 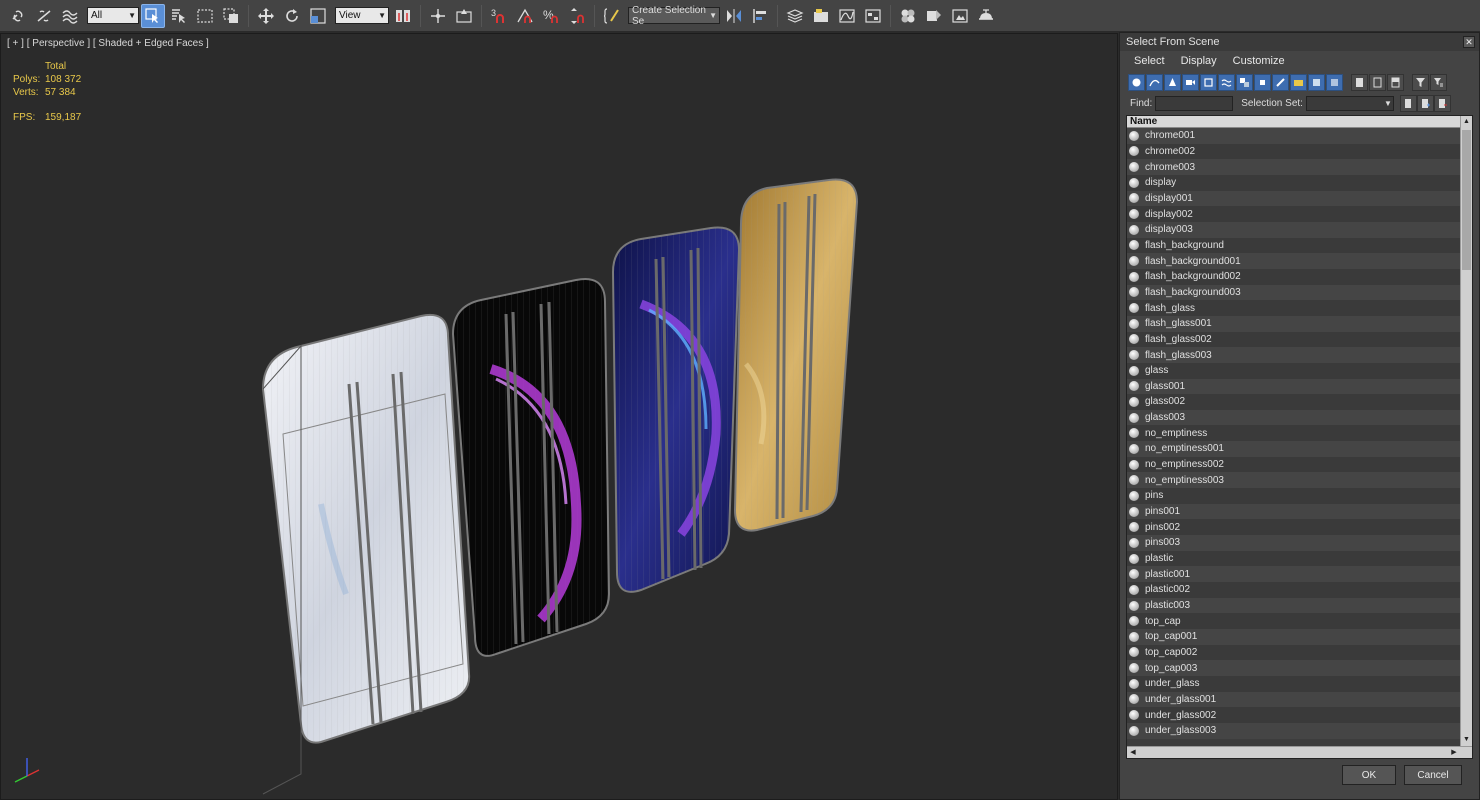 What do you see at coordinates (1294, 715) in the screenshot?
I see `list-item: under_glass002` at bounding box center [1294, 715].